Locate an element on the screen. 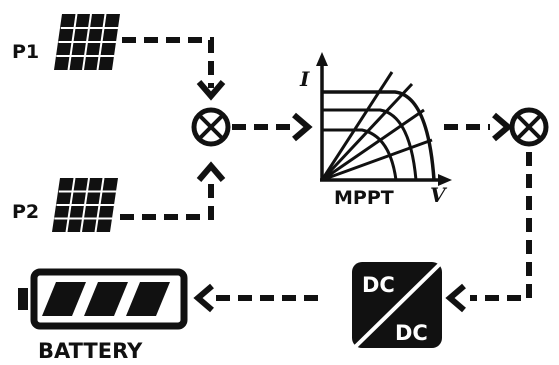  summing-junction-right-icon is located at coordinates (529, 127).